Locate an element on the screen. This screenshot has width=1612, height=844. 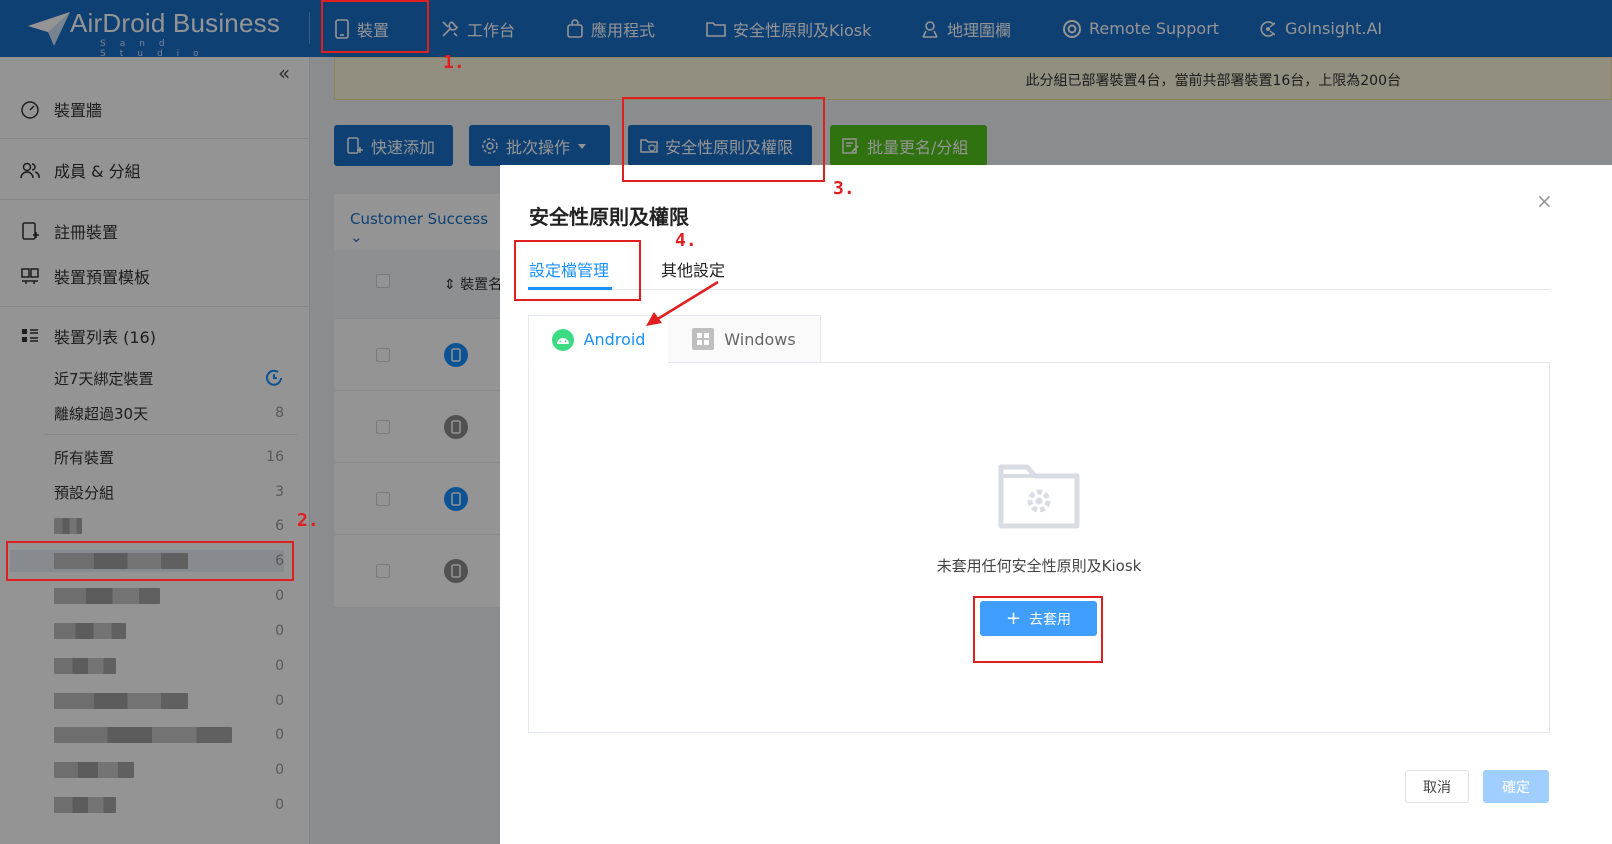
annotation-step-3: 3. is located at coordinates (844, 188).